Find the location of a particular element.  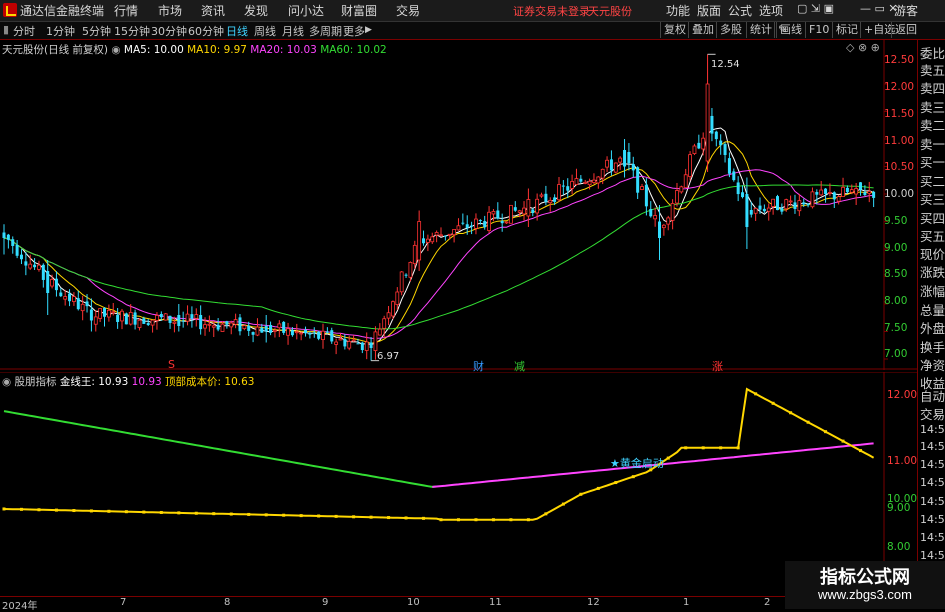

watermark-url: www.zbgs3.com is located at coordinates (865, 594).